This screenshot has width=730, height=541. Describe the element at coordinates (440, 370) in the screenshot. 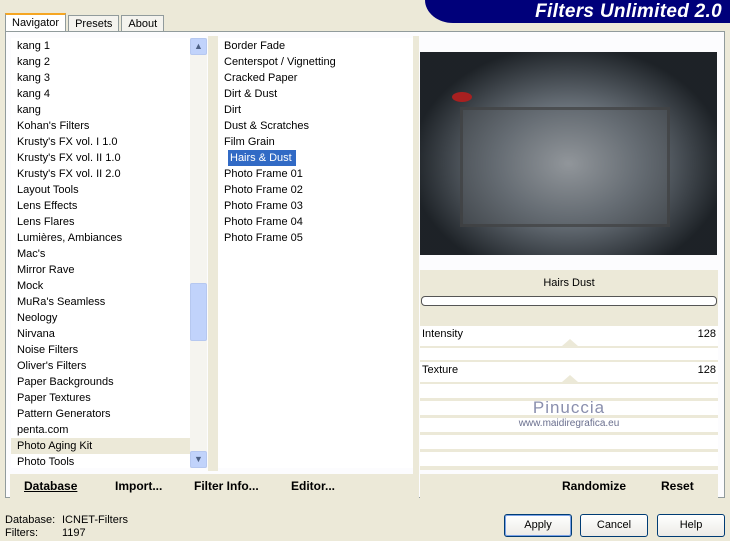

I see `slider-label: Texture` at that location.